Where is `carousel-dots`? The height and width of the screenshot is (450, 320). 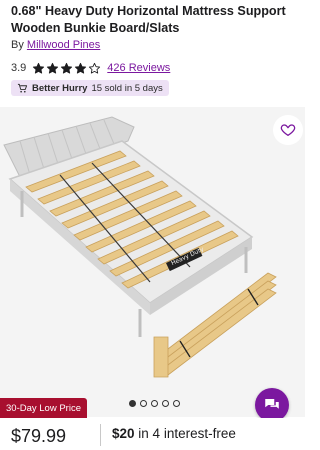 carousel-dots is located at coordinates (154, 403).